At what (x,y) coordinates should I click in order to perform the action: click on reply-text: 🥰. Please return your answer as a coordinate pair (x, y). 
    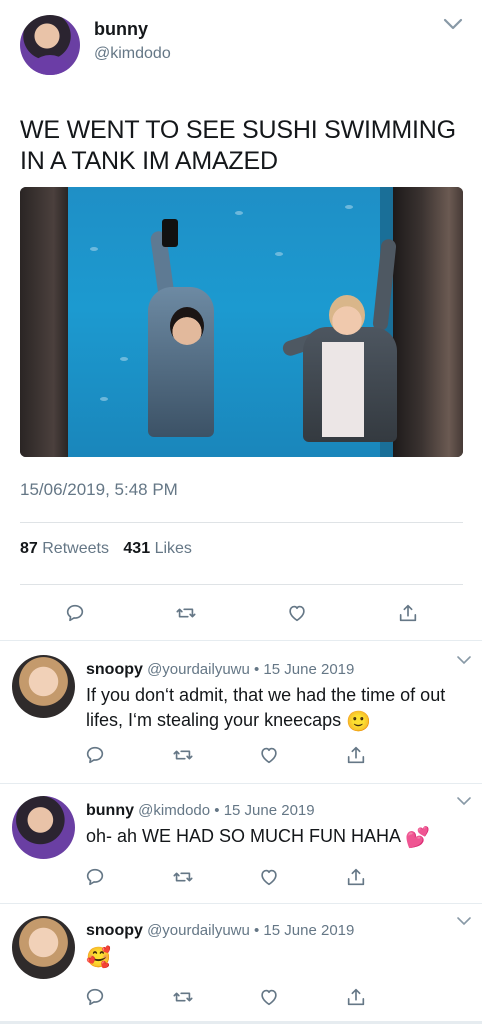
    Looking at the image, I should click on (276, 957).